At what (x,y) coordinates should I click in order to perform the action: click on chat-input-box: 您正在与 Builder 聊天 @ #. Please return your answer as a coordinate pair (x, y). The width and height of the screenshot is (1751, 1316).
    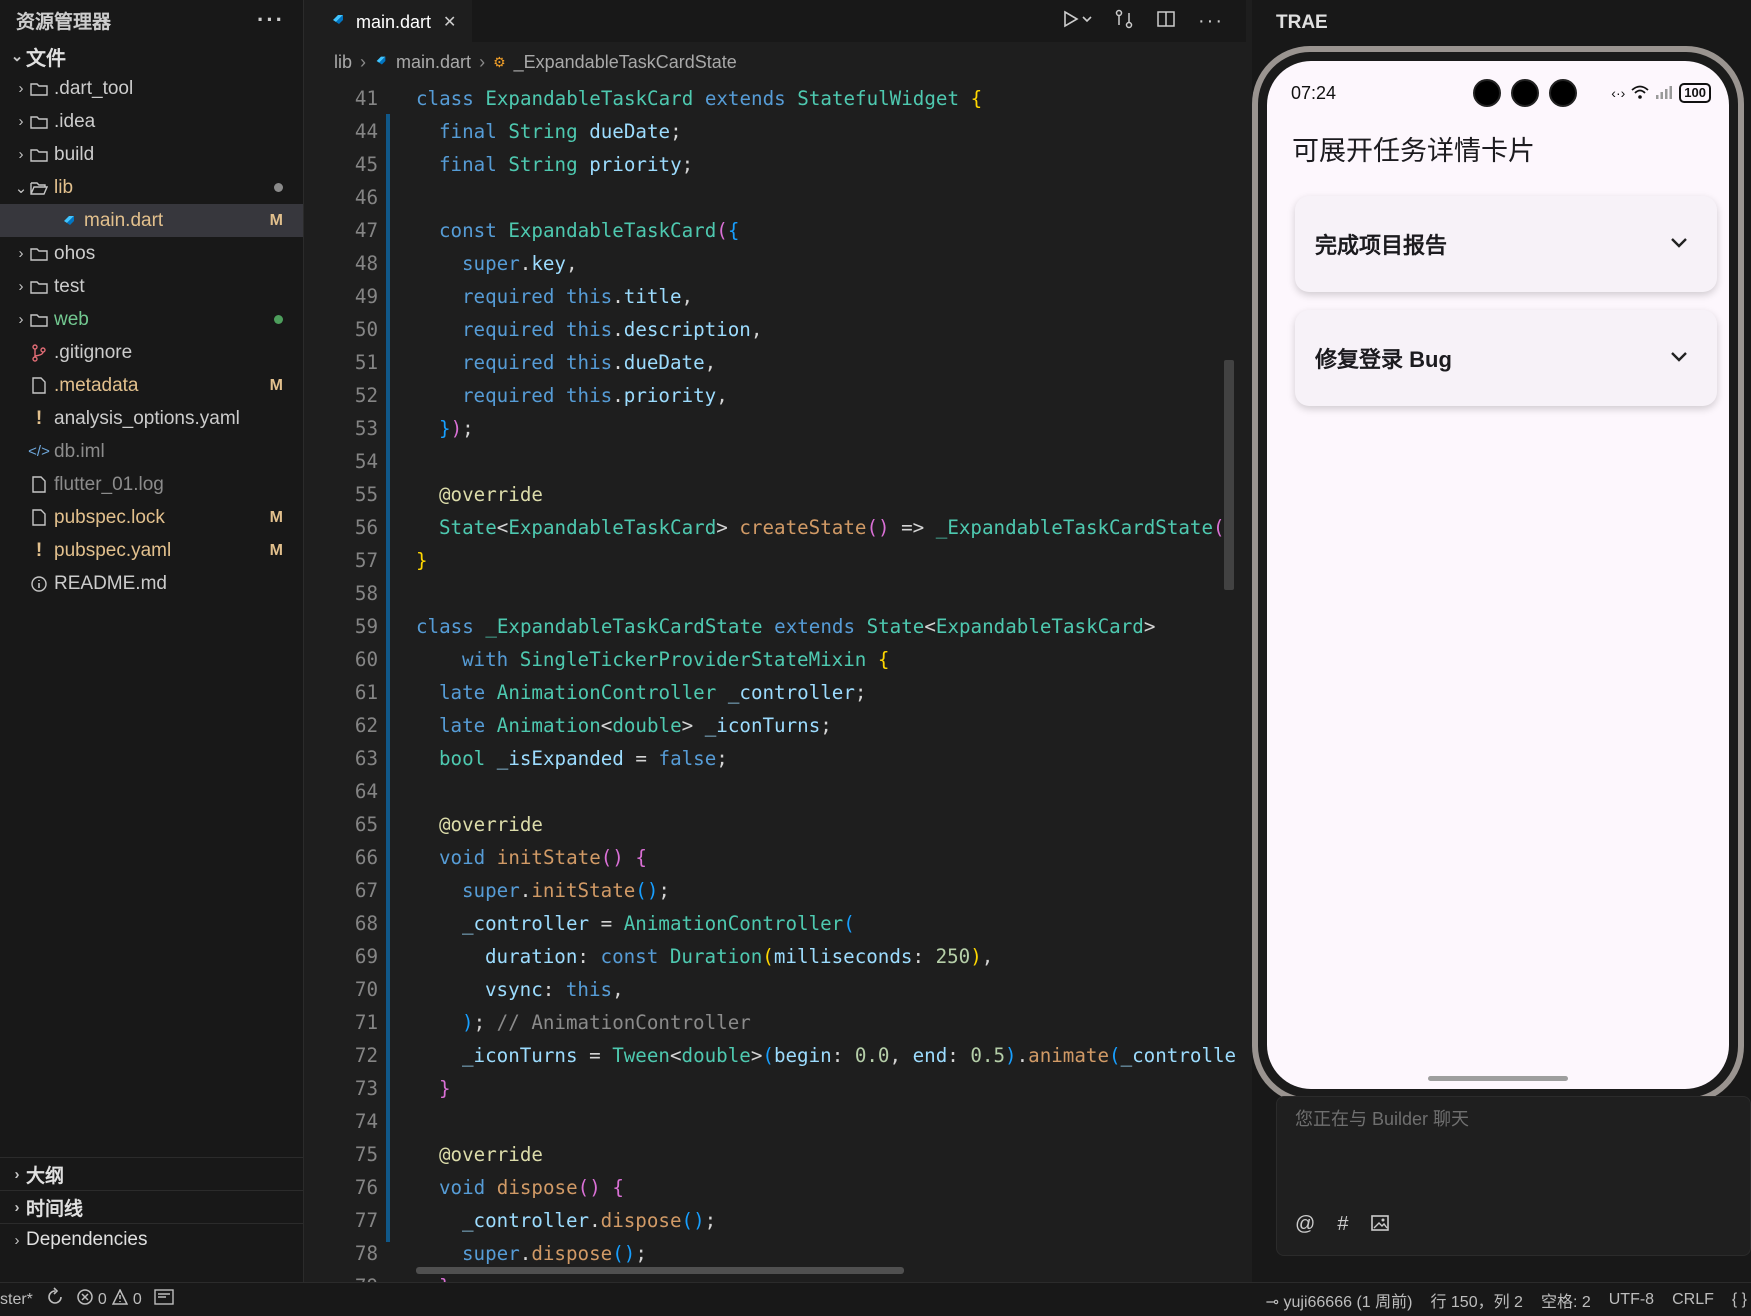
    Looking at the image, I should click on (1513, 1176).